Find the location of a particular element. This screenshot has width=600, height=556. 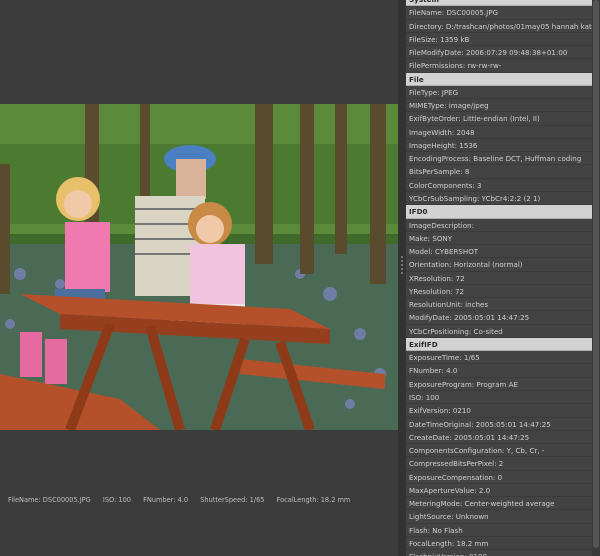

metadata-group-header: ExifIFD is located at coordinates (499, 344).